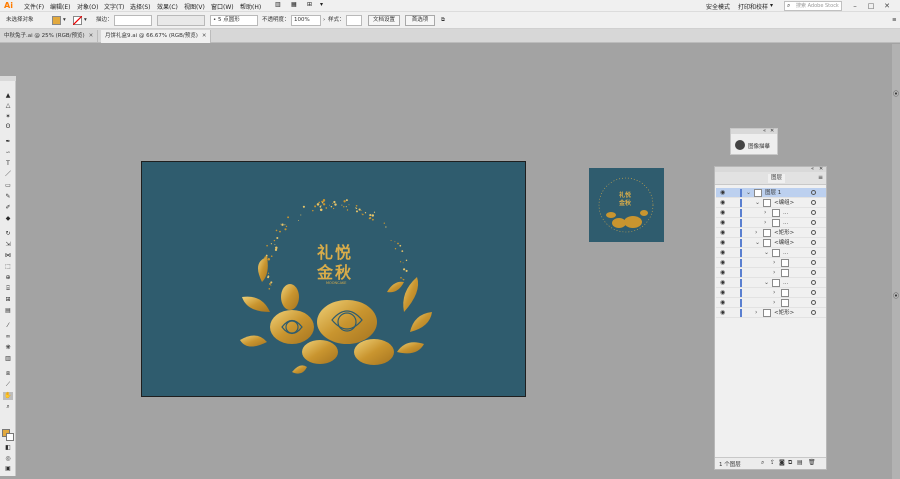 The image size is (900, 479). I want to click on image-trace-icon, so click(740, 145).